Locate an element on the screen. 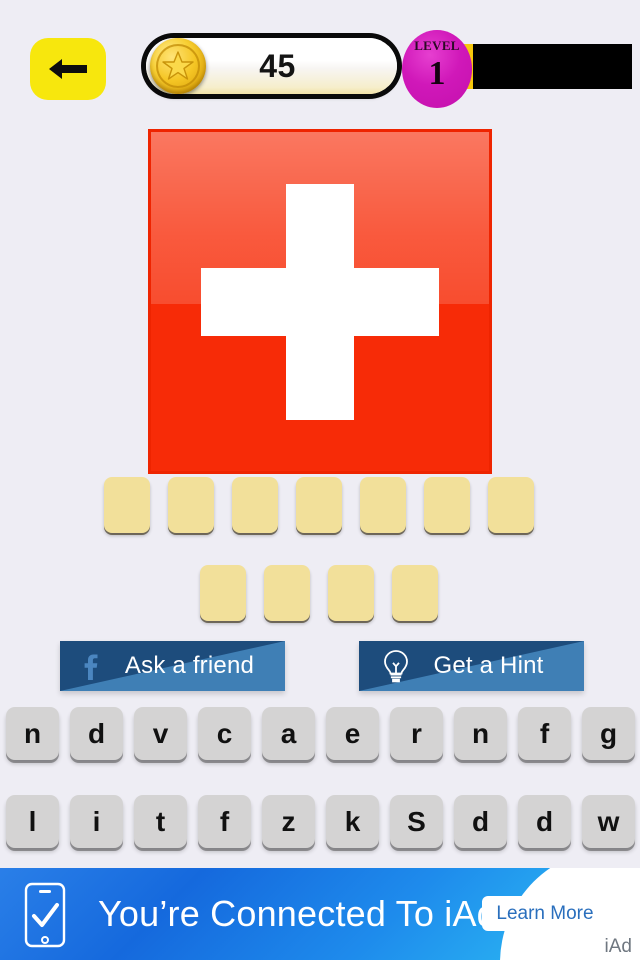 The width and height of the screenshot is (640, 960). get-a-hint-button: Get a Hint is located at coordinates (471, 666).